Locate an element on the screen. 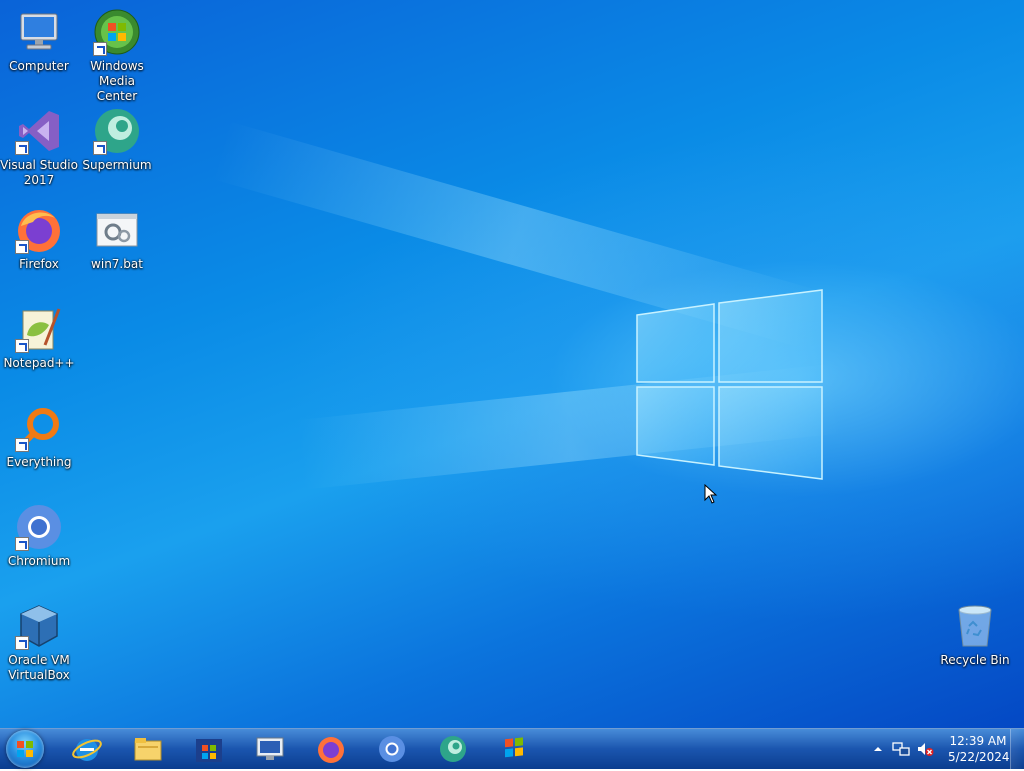  taskbar-supermium is located at coordinates (453, 749).